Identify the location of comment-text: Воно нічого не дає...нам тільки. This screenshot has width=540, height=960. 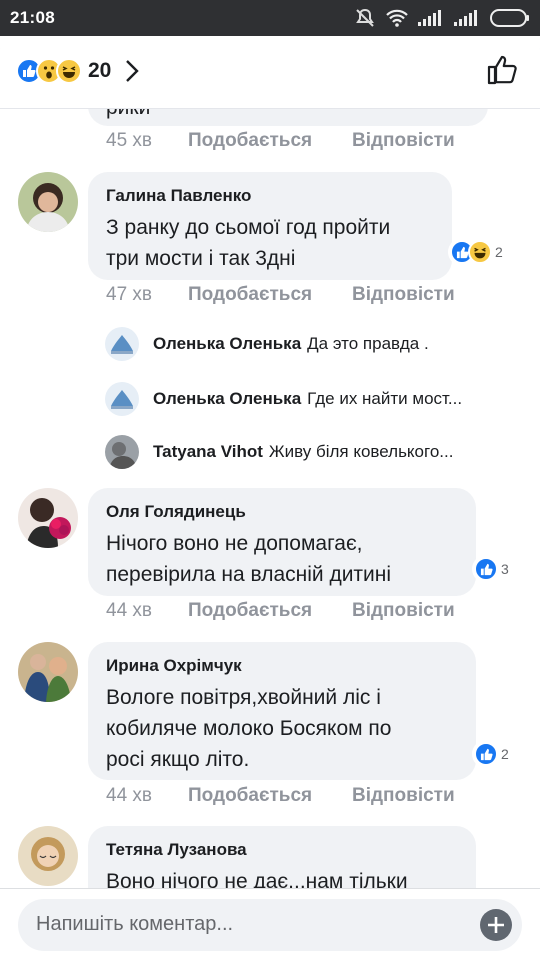
(257, 879).